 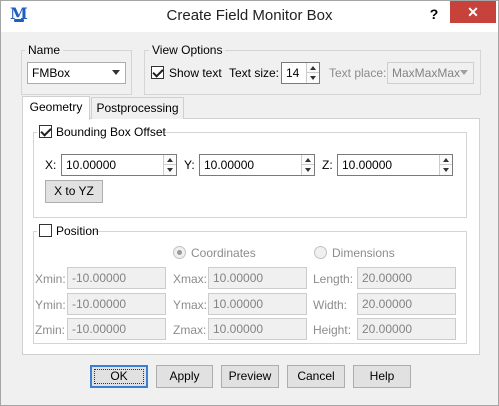 What do you see at coordinates (307, 165) in the screenshot?
I see `y-offset-spin-buttons` at bounding box center [307, 165].